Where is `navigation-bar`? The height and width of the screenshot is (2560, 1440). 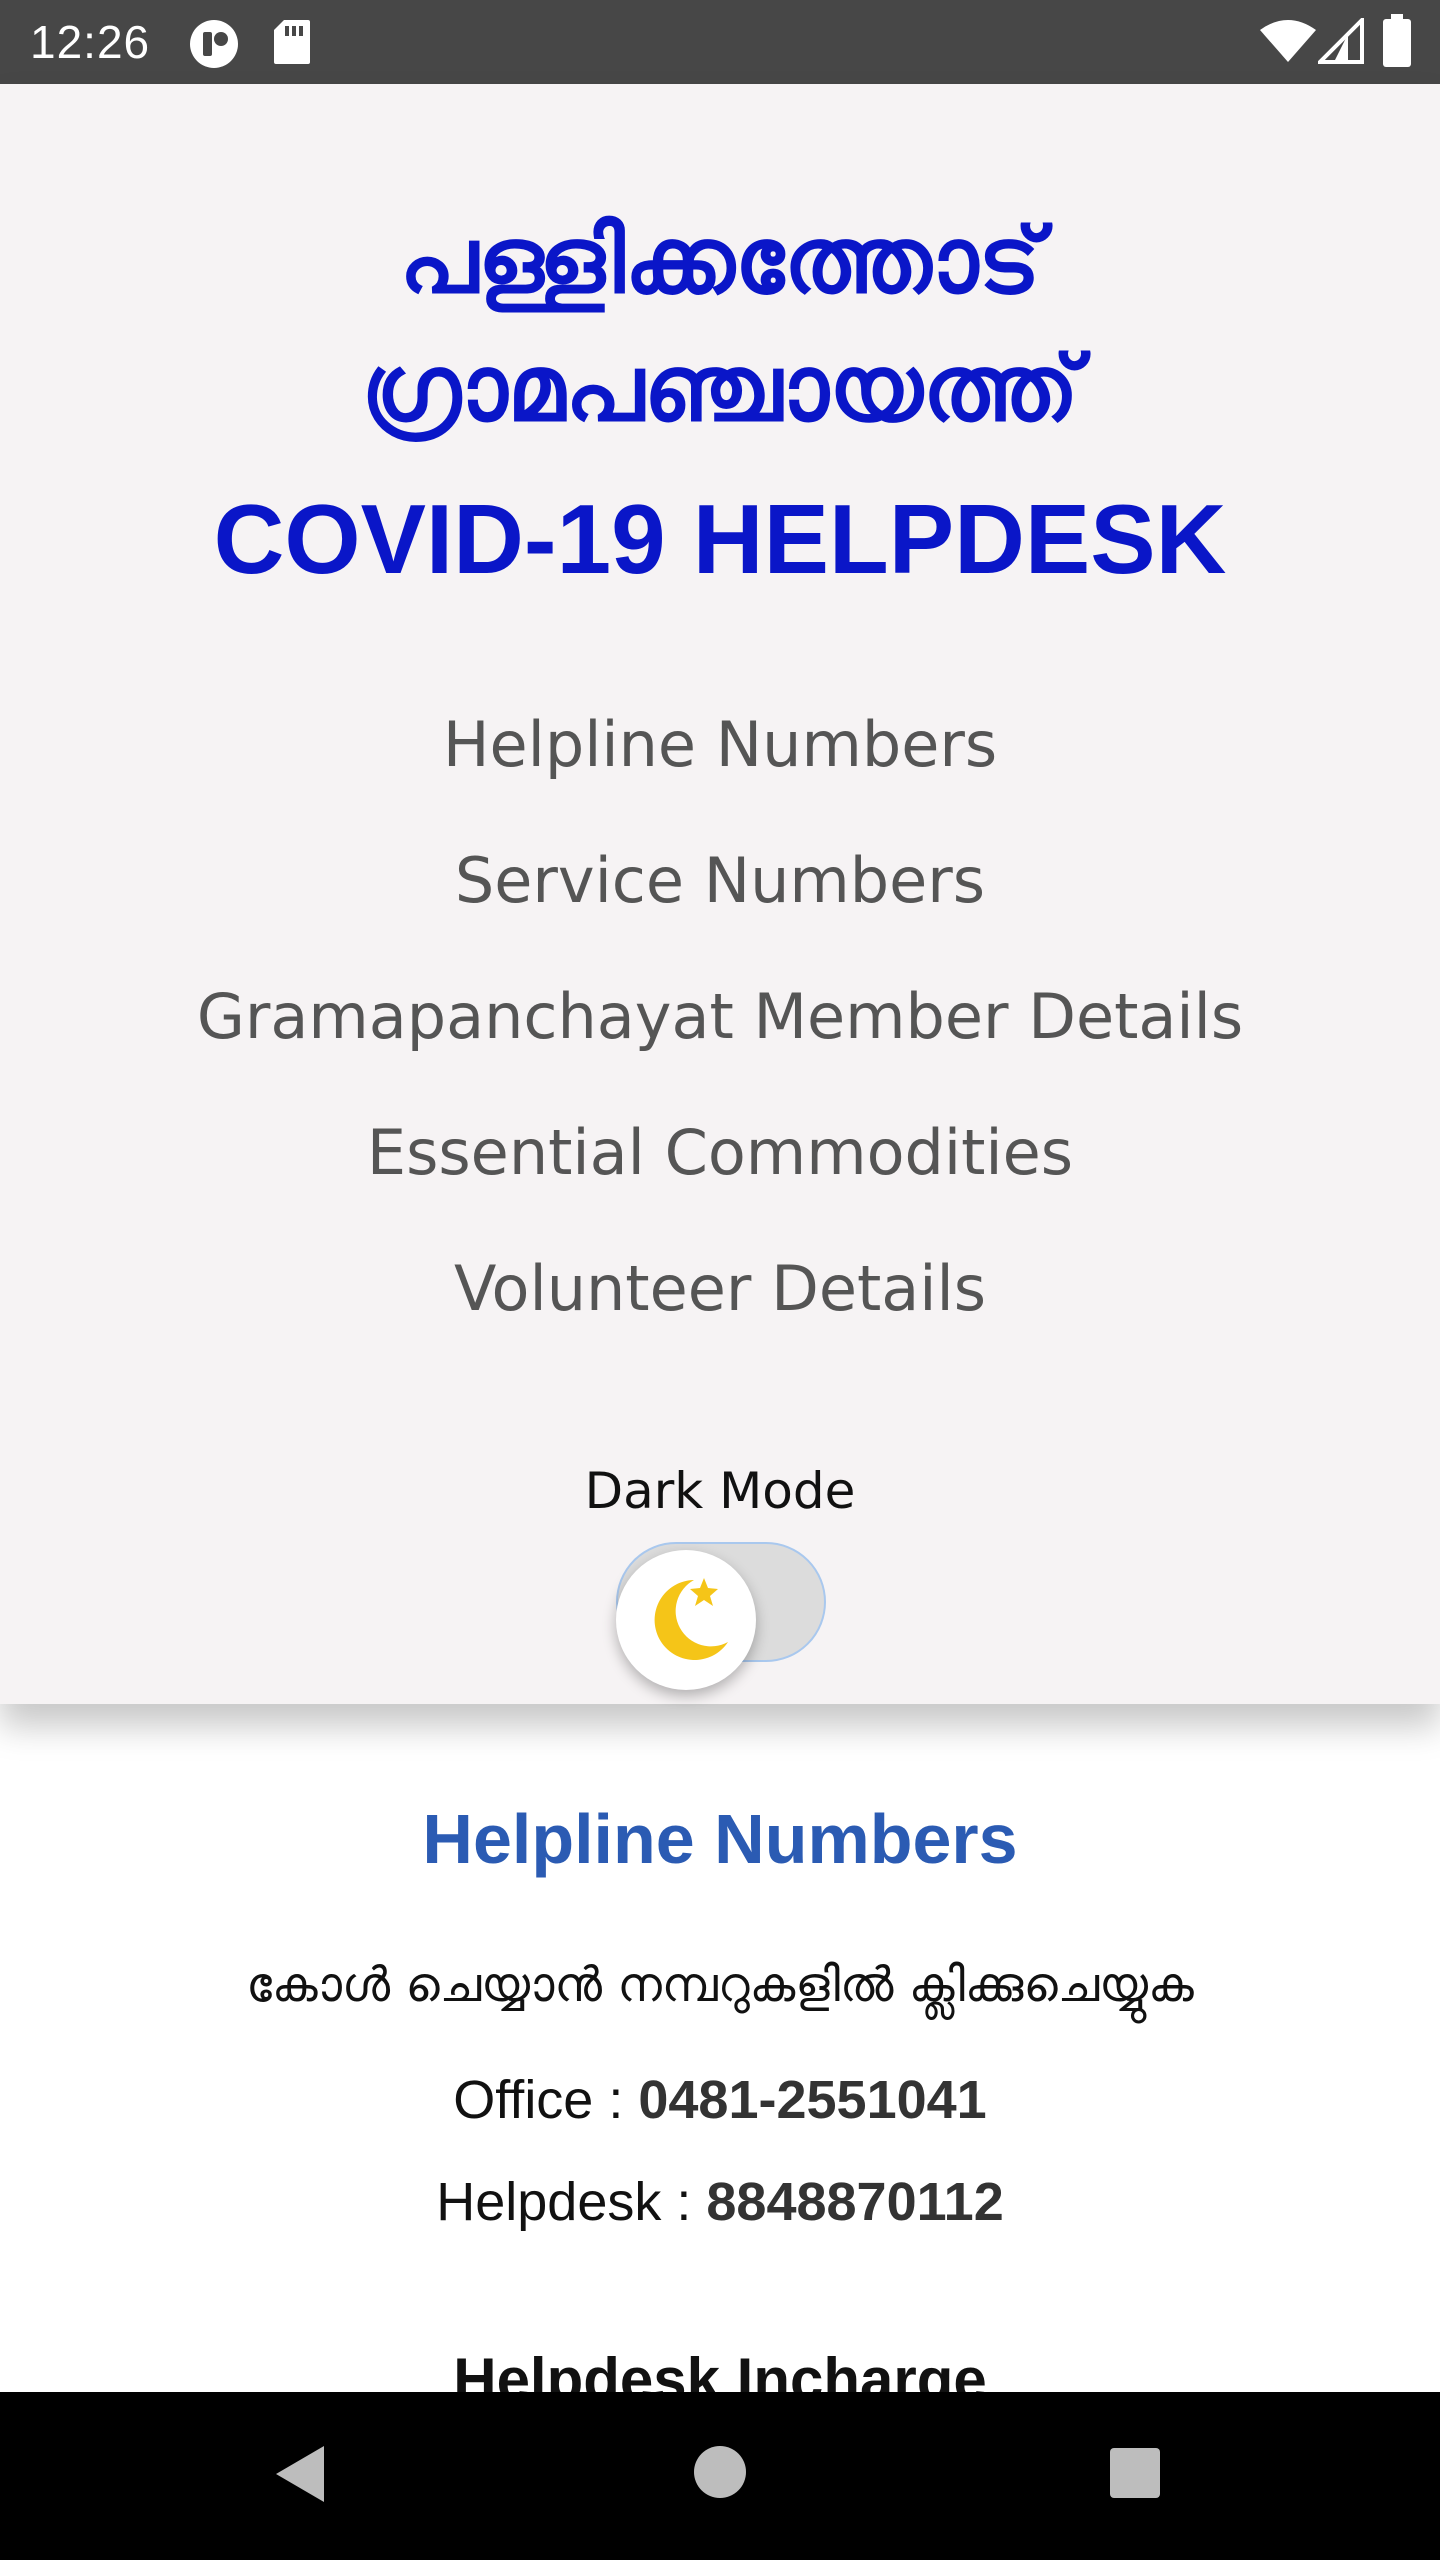 navigation-bar is located at coordinates (720, 2476).